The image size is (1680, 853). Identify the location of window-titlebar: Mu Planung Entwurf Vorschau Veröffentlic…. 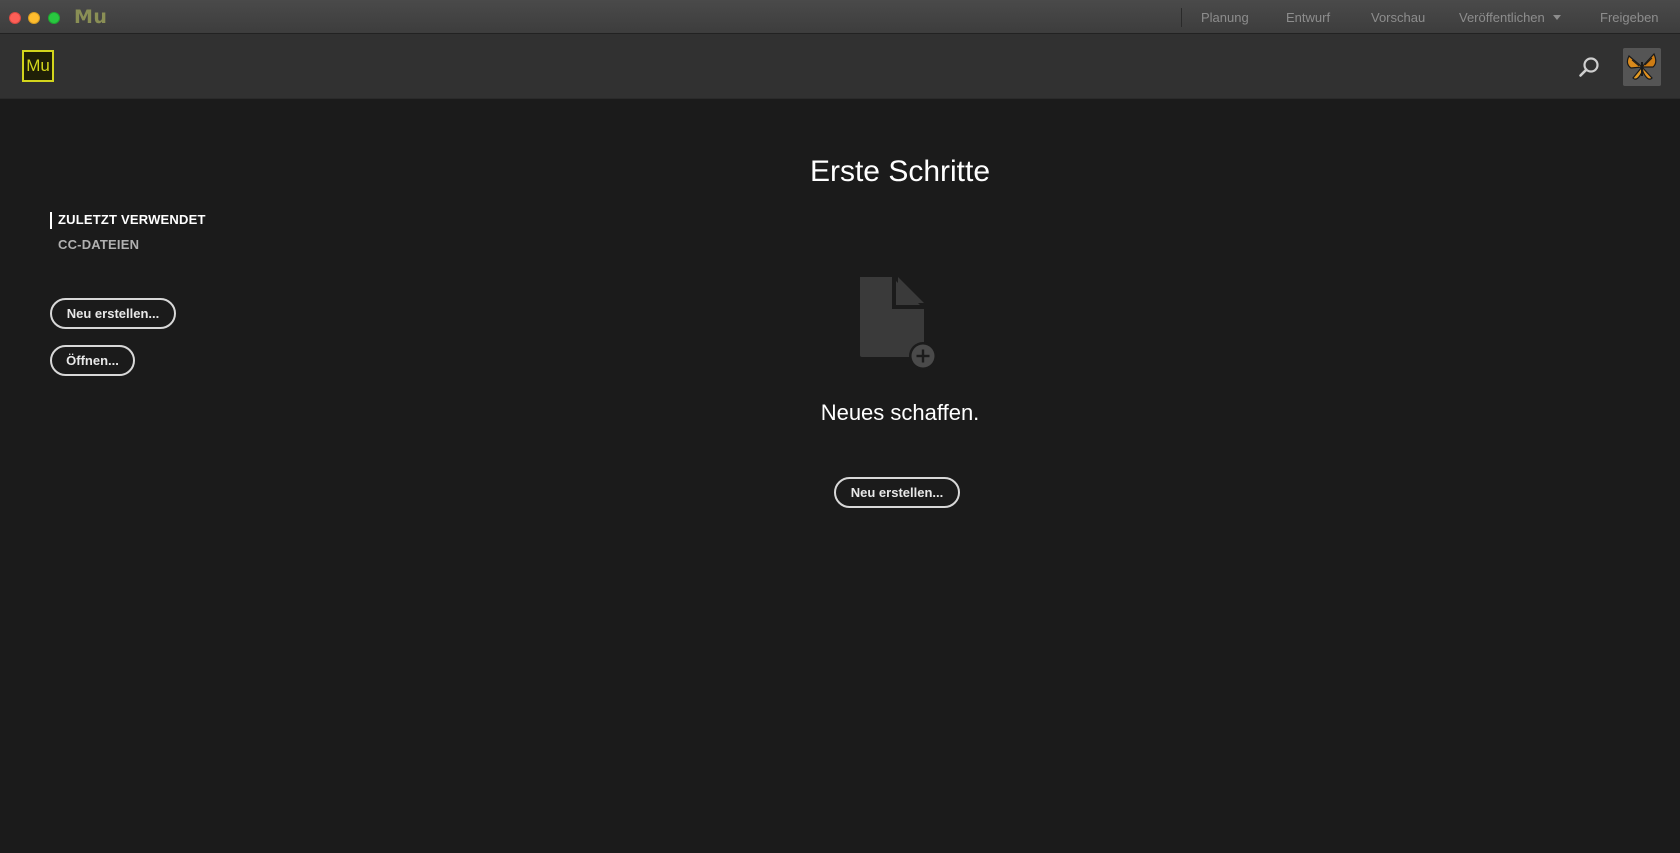
(840, 17).